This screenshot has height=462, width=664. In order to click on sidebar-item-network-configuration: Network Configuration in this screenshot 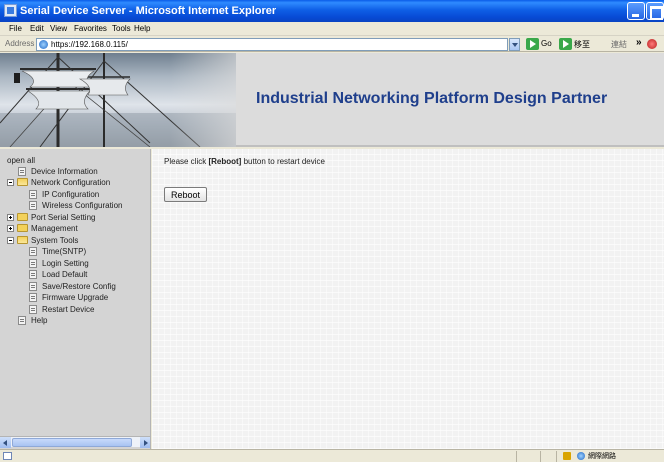, I will do `click(77, 182)`.